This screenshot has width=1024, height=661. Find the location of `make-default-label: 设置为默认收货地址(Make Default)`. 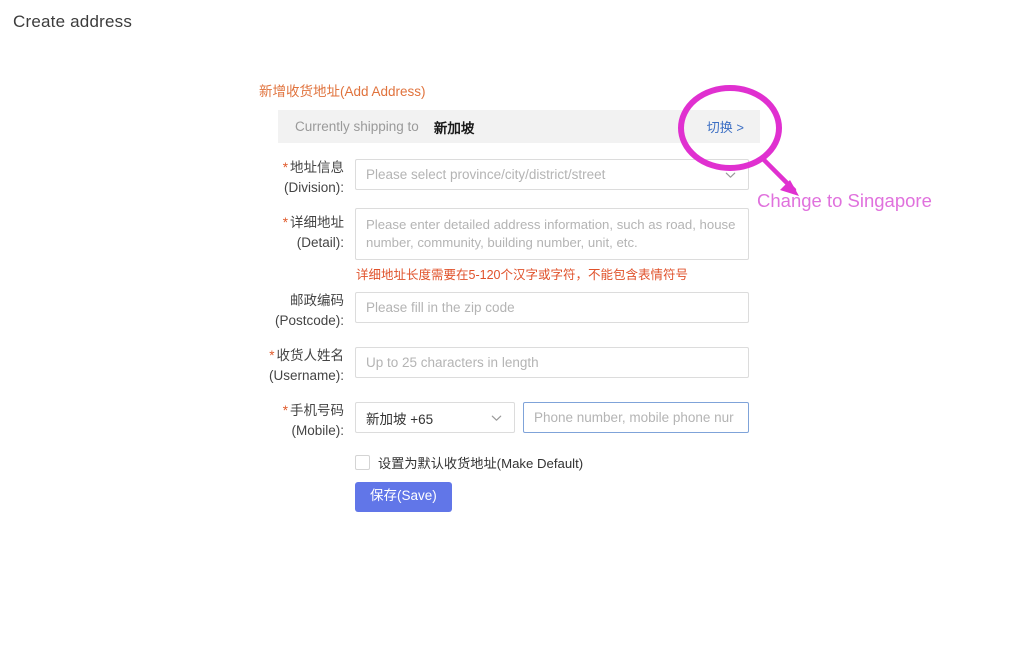

make-default-label: 设置为默认收货地址(Make Default) is located at coordinates (481, 463).